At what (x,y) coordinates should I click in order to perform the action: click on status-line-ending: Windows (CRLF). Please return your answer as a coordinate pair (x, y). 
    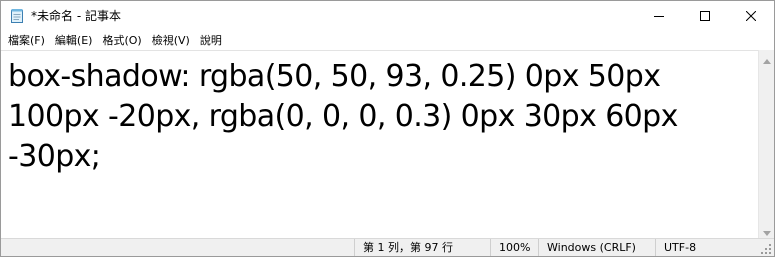
    Looking at the image, I should click on (596, 247).